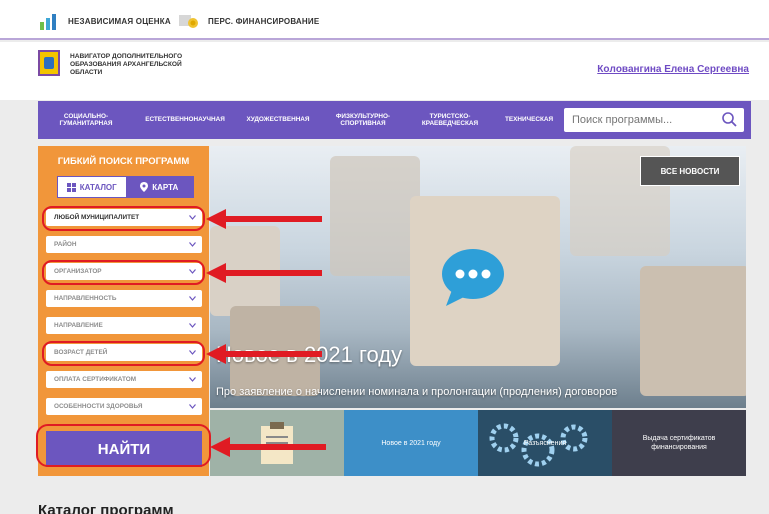  What do you see at coordinates (248, 21) in the screenshot?
I see `personal-financing-link: ПЕРС. ФИНАНСИРОВАНИЕ` at bounding box center [248, 21].